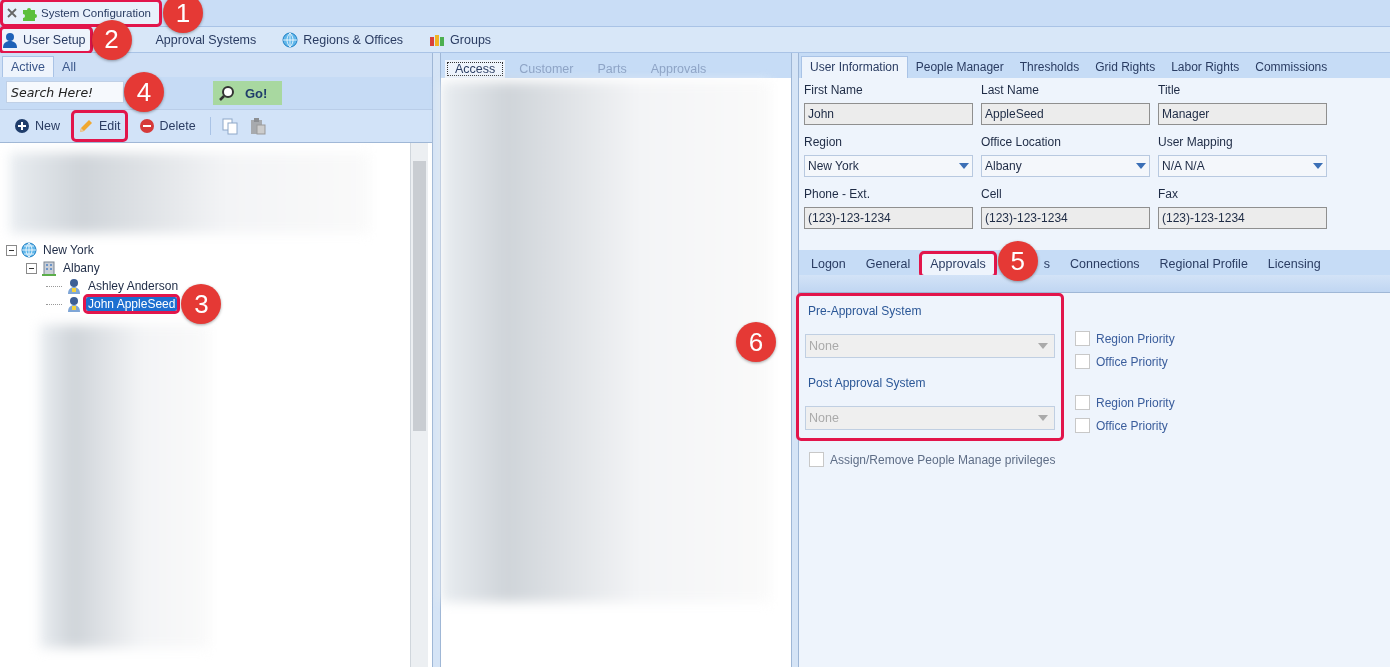 The height and width of the screenshot is (667, 1390). Describe the element at coordinates (49, 268) in the screenshot. I see `building-icon` at that location.